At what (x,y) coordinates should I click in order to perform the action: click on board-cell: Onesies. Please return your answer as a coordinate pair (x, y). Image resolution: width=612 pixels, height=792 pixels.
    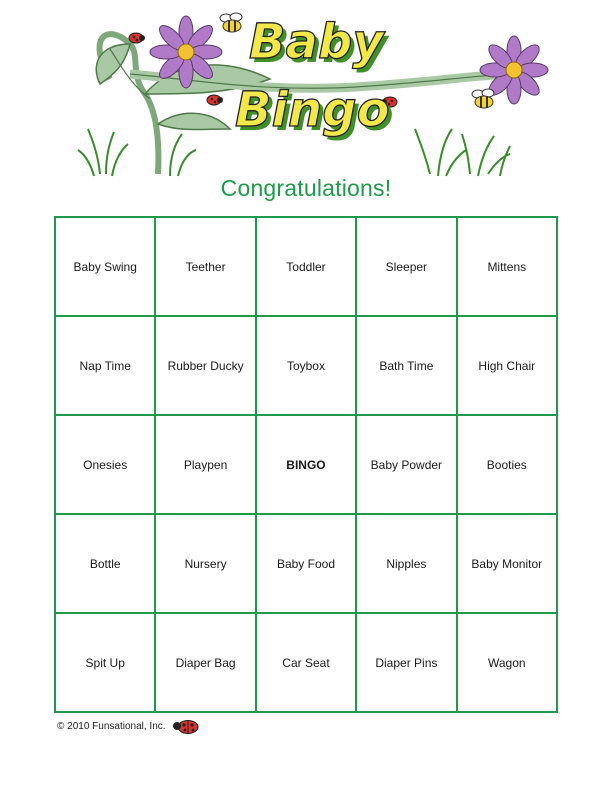
    Looking at the image, I should click on (105, 464).